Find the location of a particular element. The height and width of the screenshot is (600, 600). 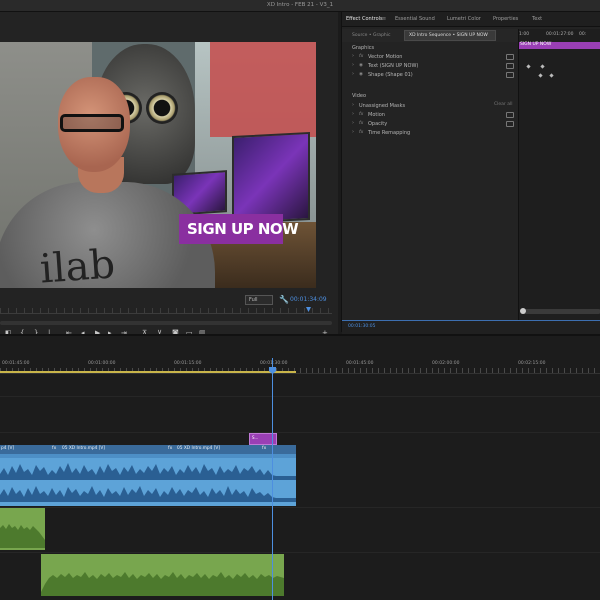

ec-clip-bar: SIGN UP NOW is located at coordinates (559, 45).